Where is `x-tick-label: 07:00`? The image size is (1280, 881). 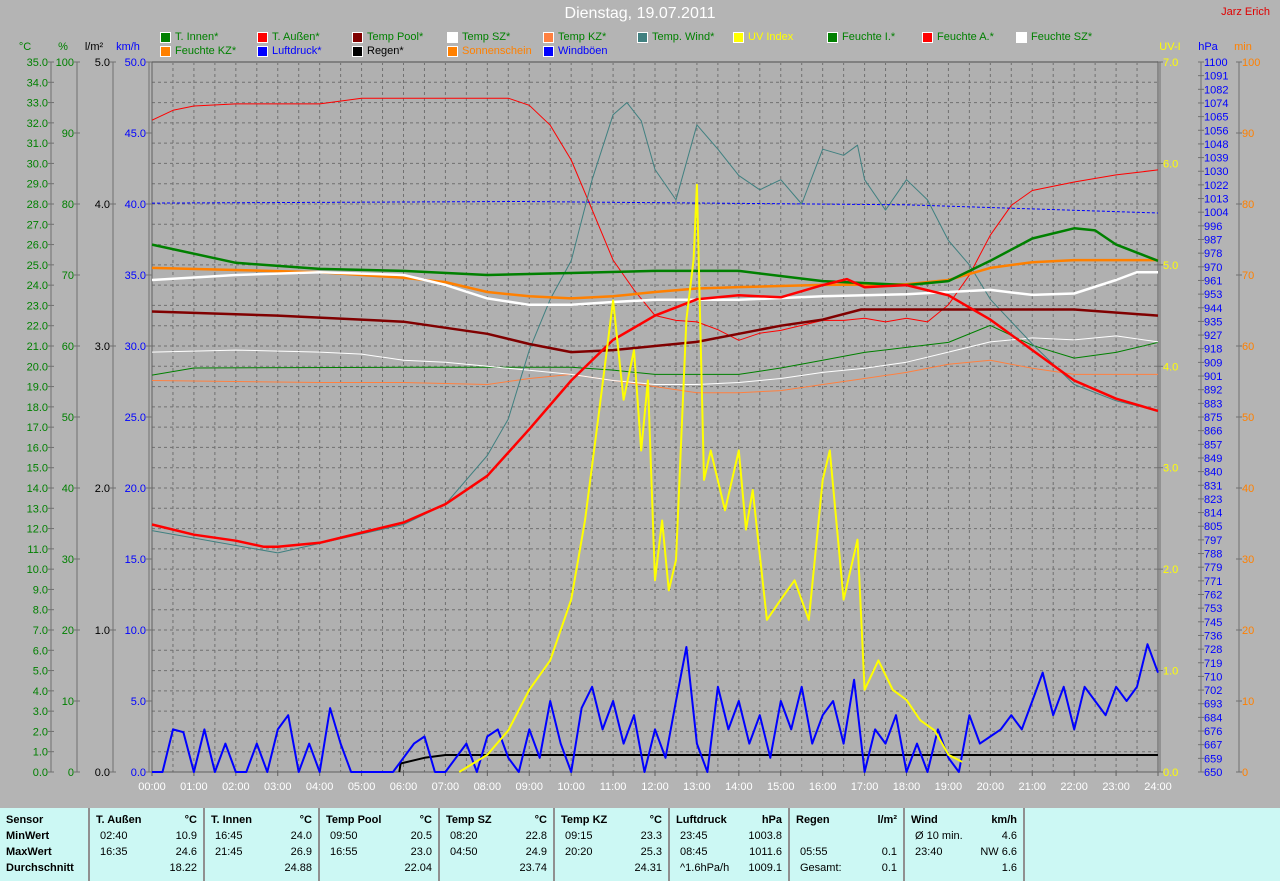
x-tick-label: 07:00 is located at coordinates (446, 787).